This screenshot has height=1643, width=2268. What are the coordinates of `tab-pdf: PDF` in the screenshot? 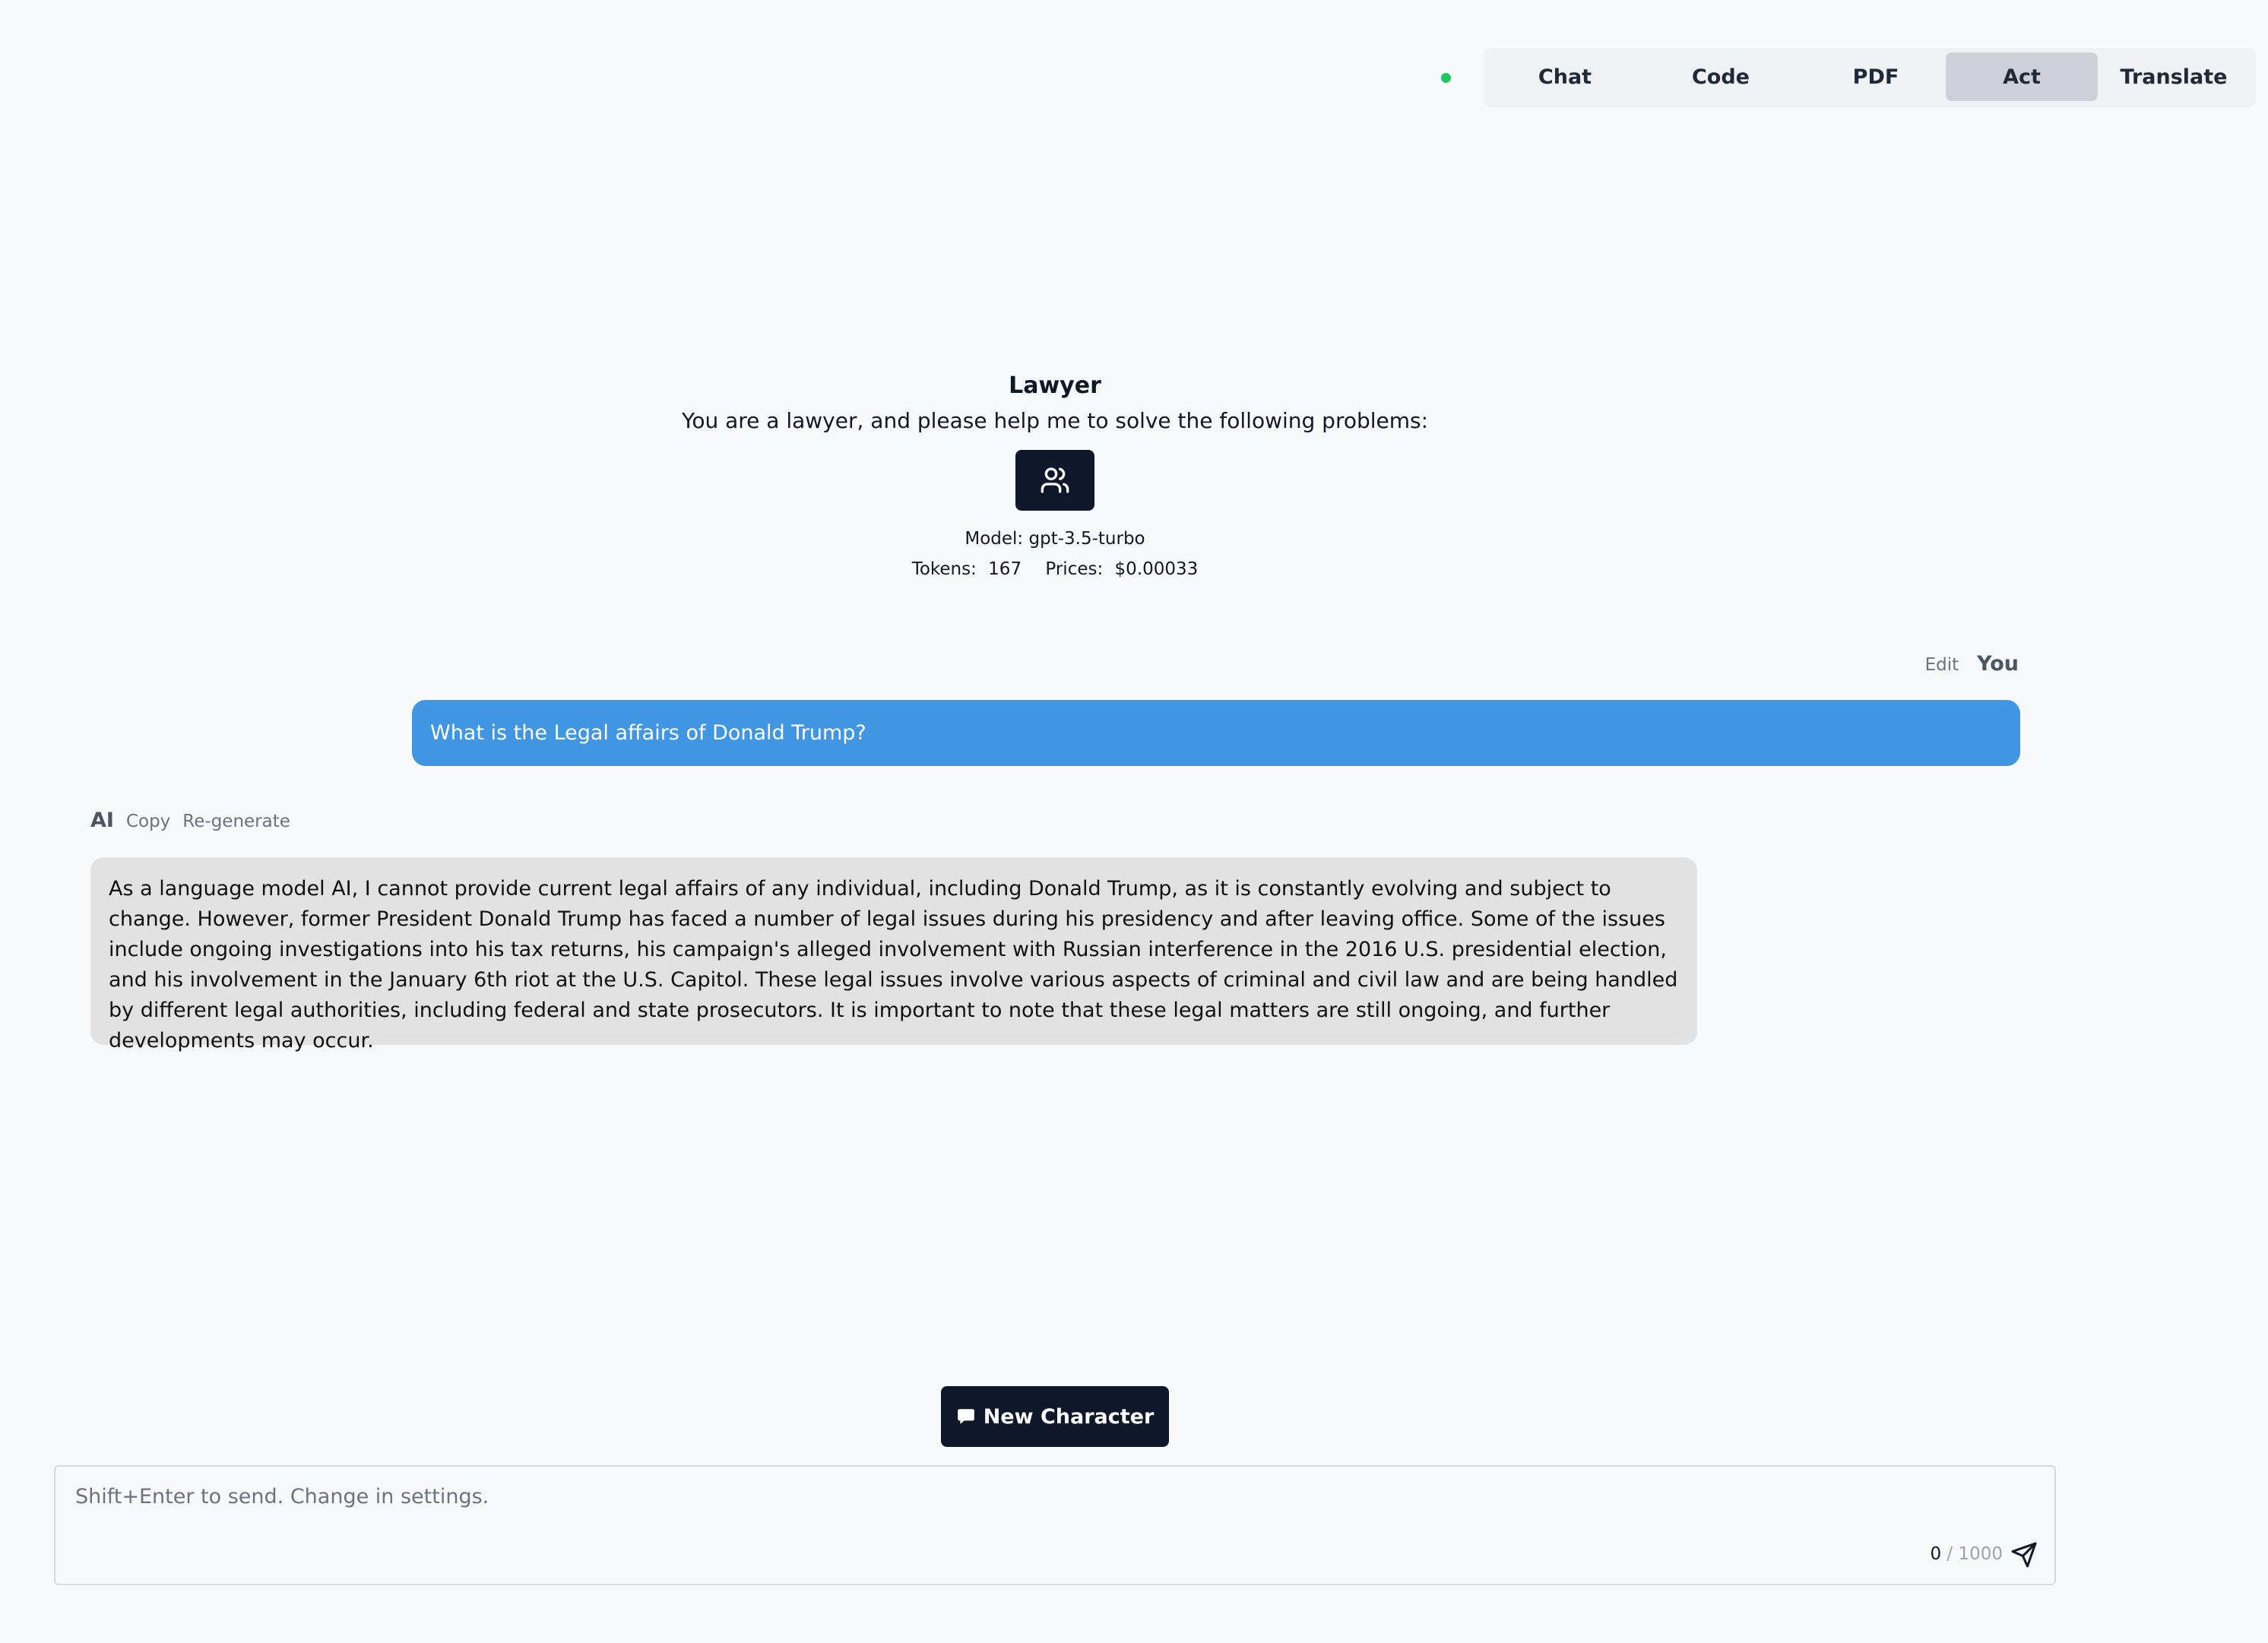 It's located at (1876, 76).